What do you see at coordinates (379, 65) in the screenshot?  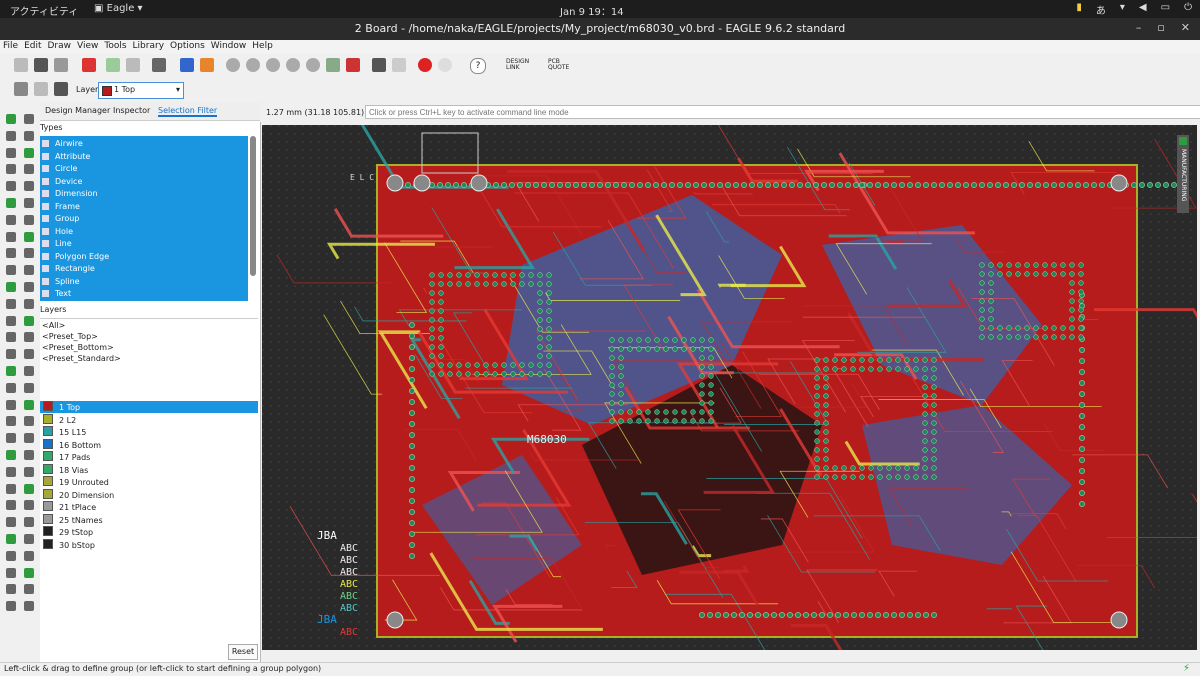 I see `undo-icon` at bounding box center [379, 65].